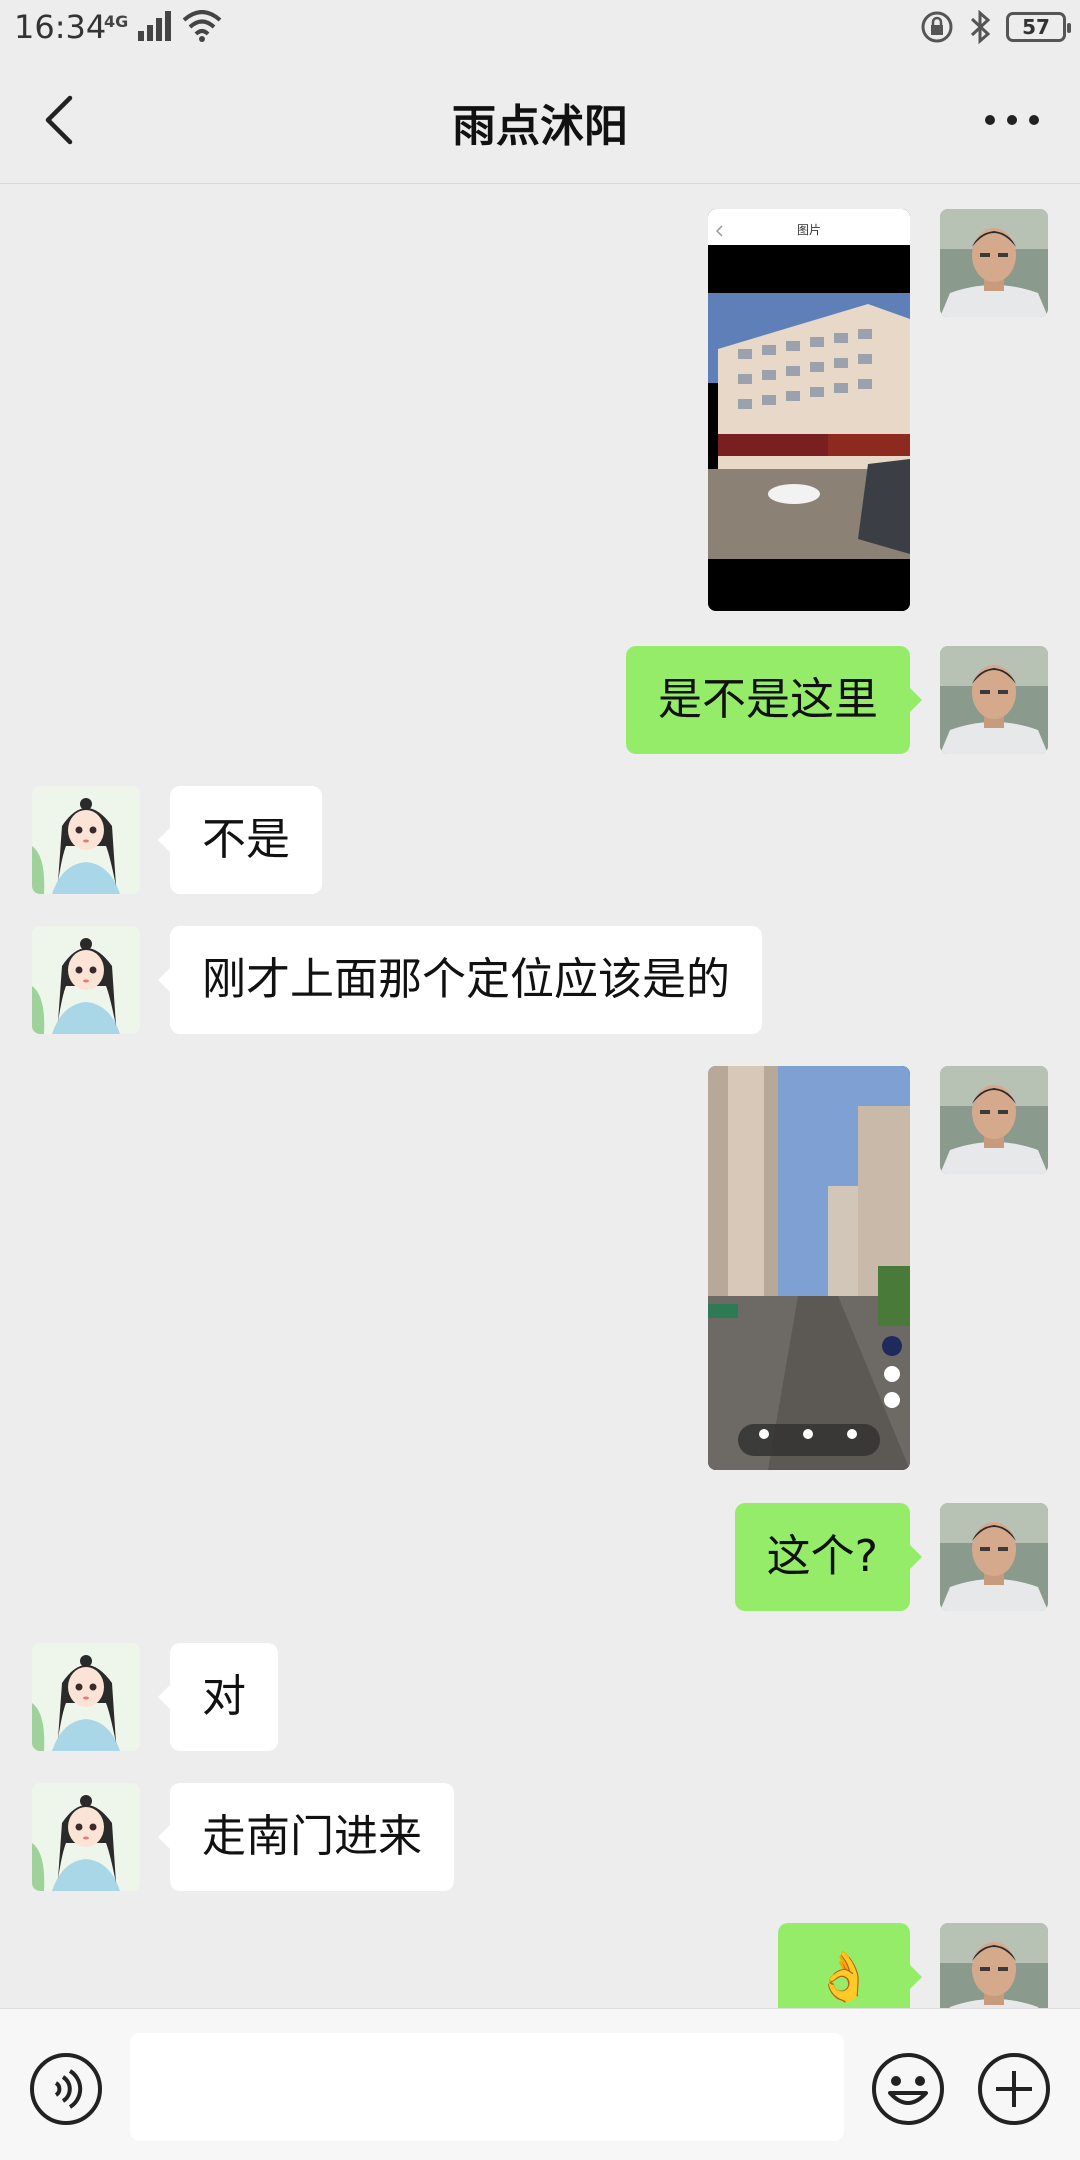 This screenshot has width=1080, height=2160. I want to click on sent-emoji-bubble: 👌, so click(850, 1965).